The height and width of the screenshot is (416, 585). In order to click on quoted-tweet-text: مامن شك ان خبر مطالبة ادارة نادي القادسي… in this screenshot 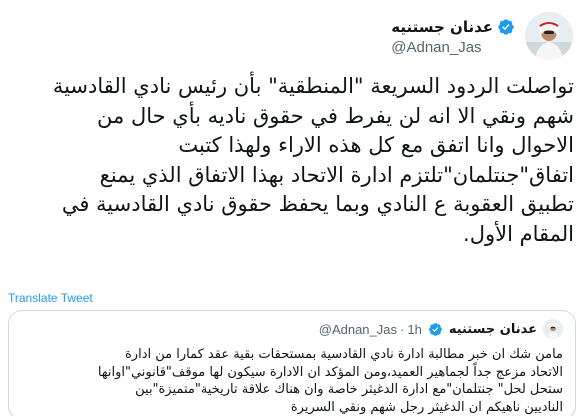, I will do `click(330, 381)`.